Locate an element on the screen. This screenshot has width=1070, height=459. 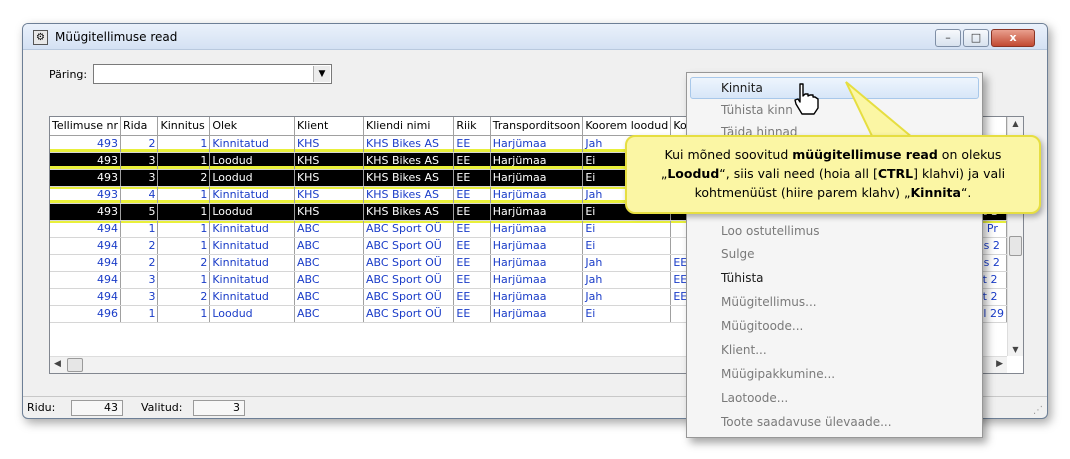
rows-count-value: 43 is located at coordinates (97, 408).